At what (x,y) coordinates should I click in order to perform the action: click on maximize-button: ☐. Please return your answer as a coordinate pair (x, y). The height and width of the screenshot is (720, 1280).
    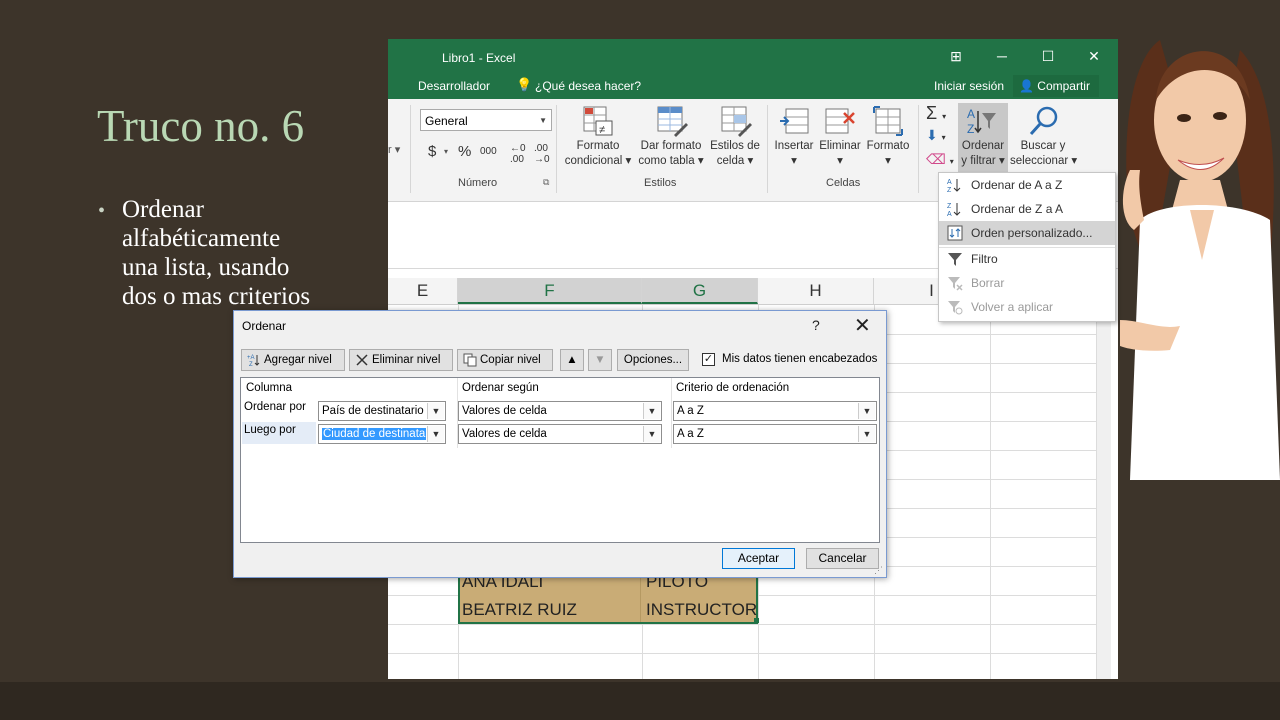
    Looking at the image, I should click on (1048, 56).